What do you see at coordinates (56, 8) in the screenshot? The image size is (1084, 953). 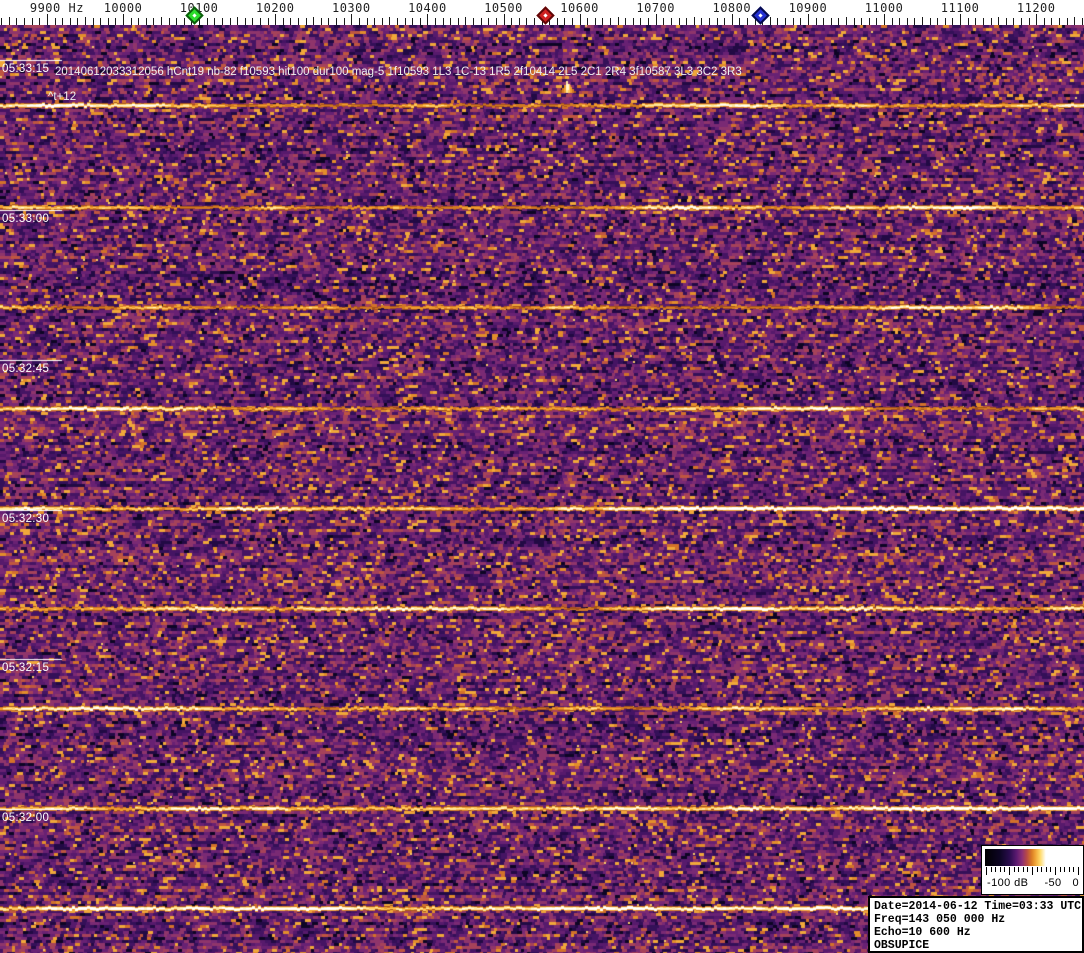 I see `ruler-frequency-label: 9900 Hz` at bounding box center [56, 8].